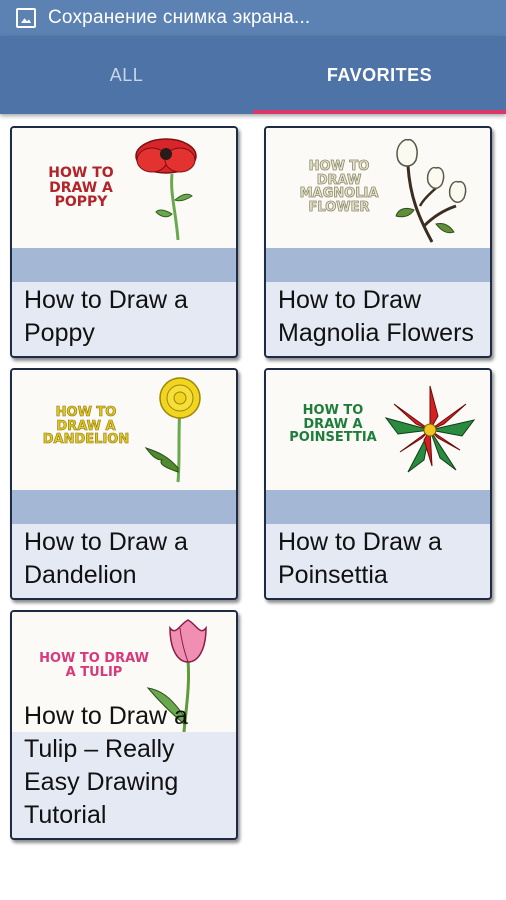 This screenshot has height=900, width=506. What do you see at coordinates (379, 75) in the screenshot?
I see `tab-favorites: FAVORITES` at bounding box center [379, 75].